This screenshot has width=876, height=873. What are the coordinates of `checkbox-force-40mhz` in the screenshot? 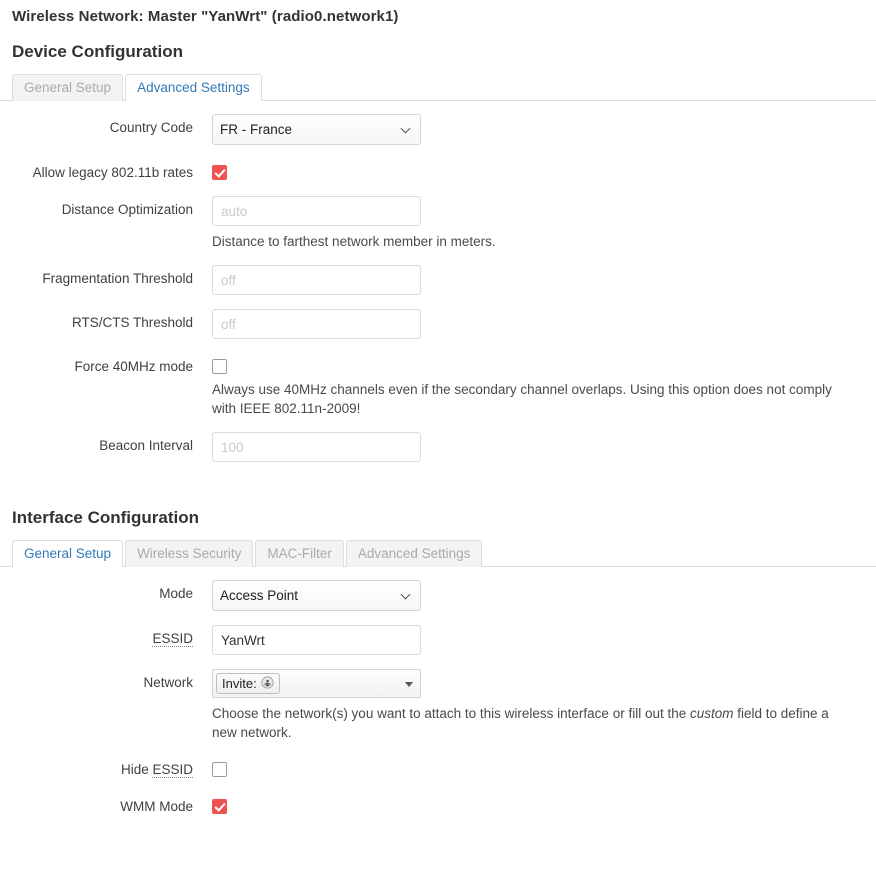 It's located at (219, 366).